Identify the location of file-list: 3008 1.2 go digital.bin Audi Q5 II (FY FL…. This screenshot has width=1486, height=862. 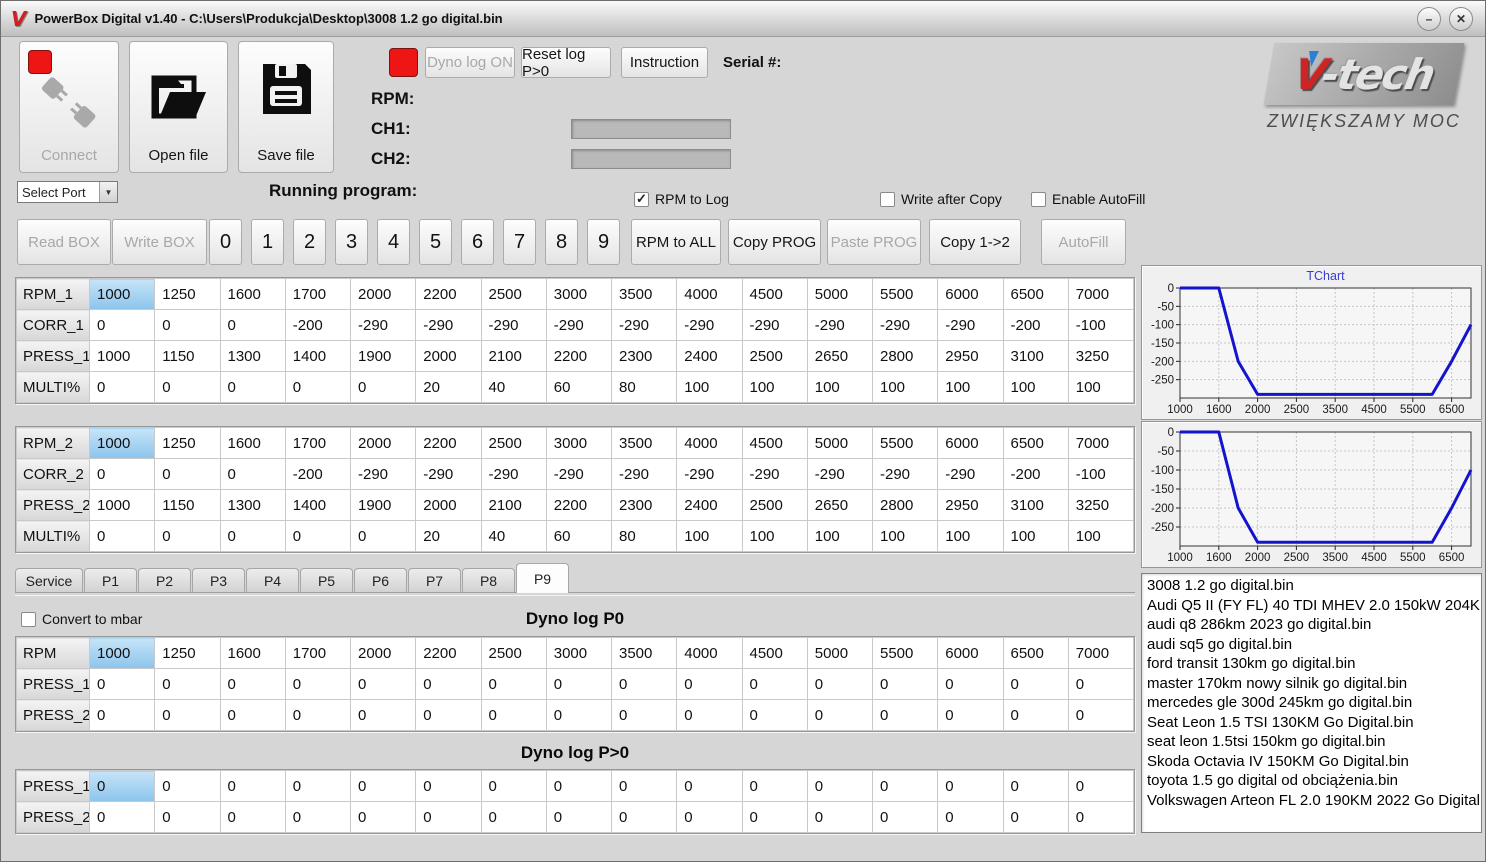
(1311, 703).